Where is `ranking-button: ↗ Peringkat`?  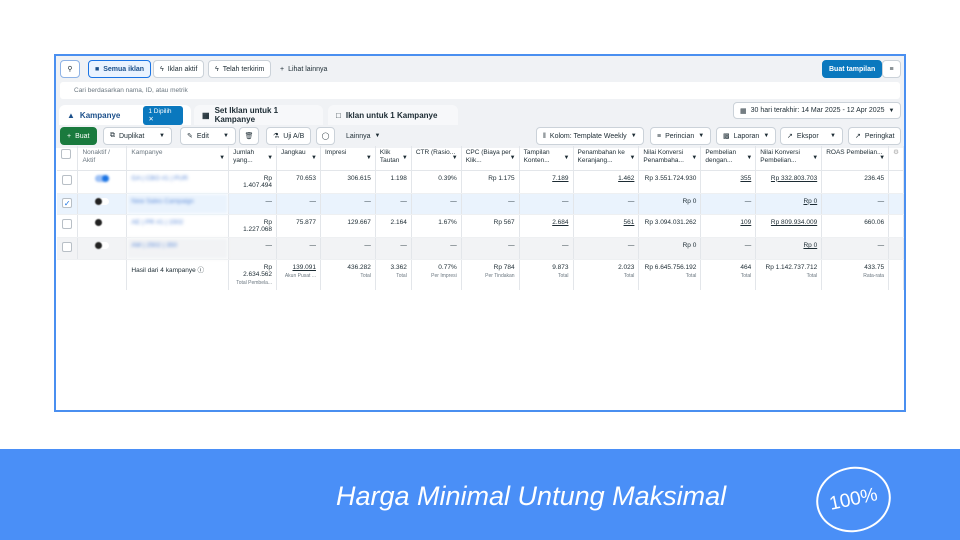
ranking-button: ↗ Peringkat is located at coordinates (875, 136).